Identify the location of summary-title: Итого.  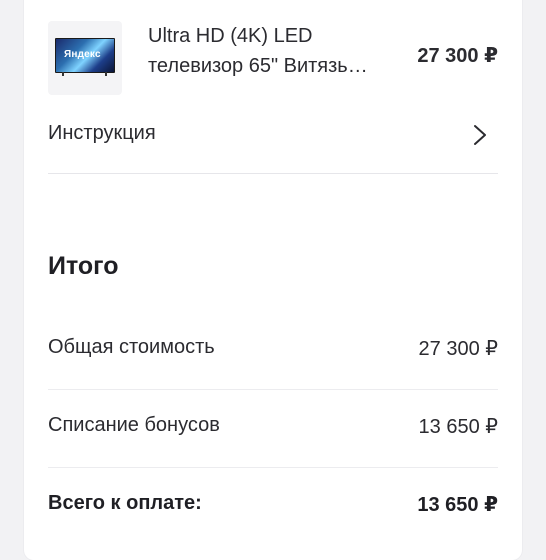
(83, 266).